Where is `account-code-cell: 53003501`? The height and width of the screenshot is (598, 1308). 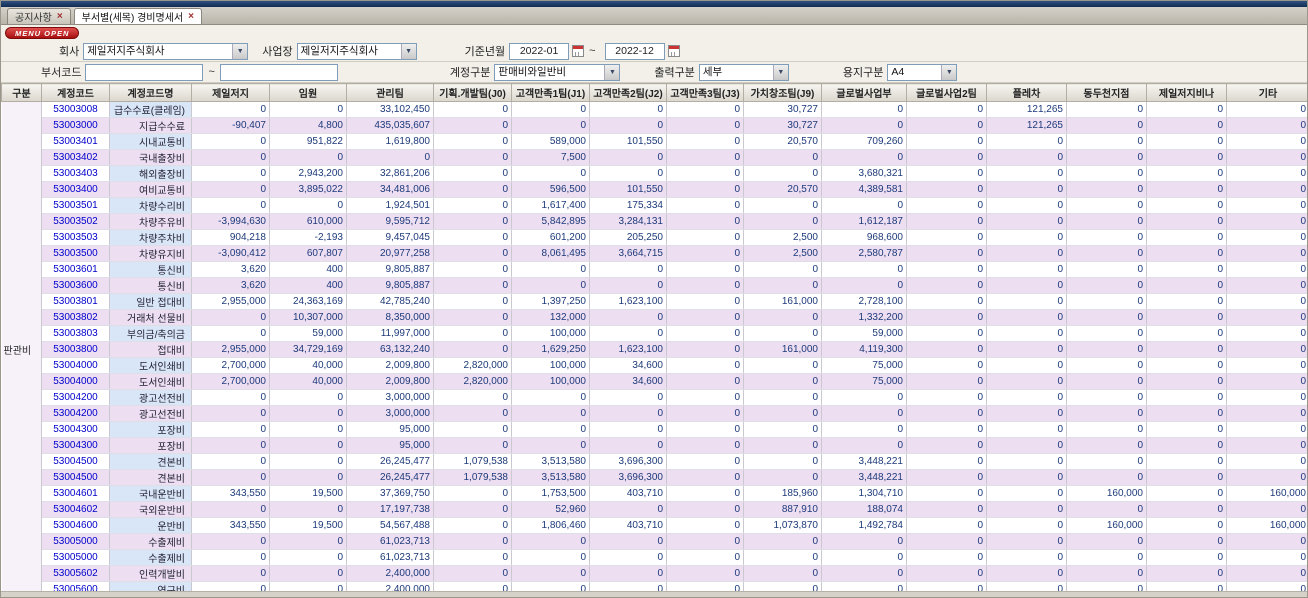 account-code-cell: 53003501 is located at coordinates (75, 205).